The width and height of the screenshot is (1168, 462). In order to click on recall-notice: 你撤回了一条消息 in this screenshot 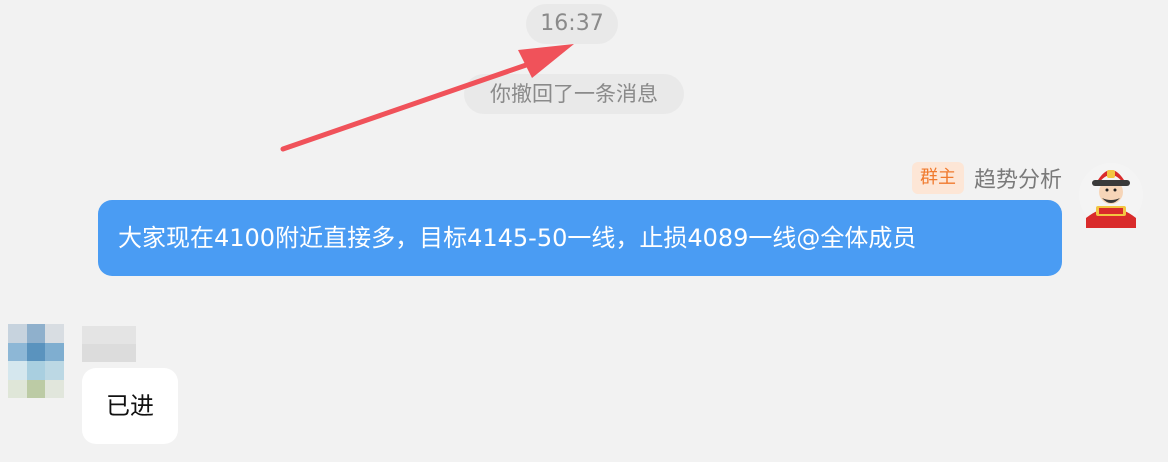, I will do `click(574, 94)`.